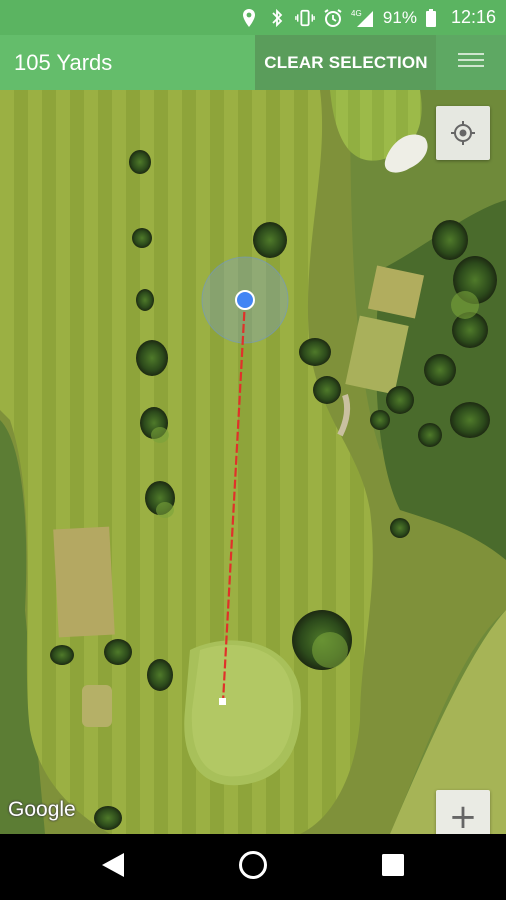 The width and height of the screenshot is (506, 900). Describe the element at coordinates (473, 17) in the screenshot. I see `clock-time: 12:16` at that location.